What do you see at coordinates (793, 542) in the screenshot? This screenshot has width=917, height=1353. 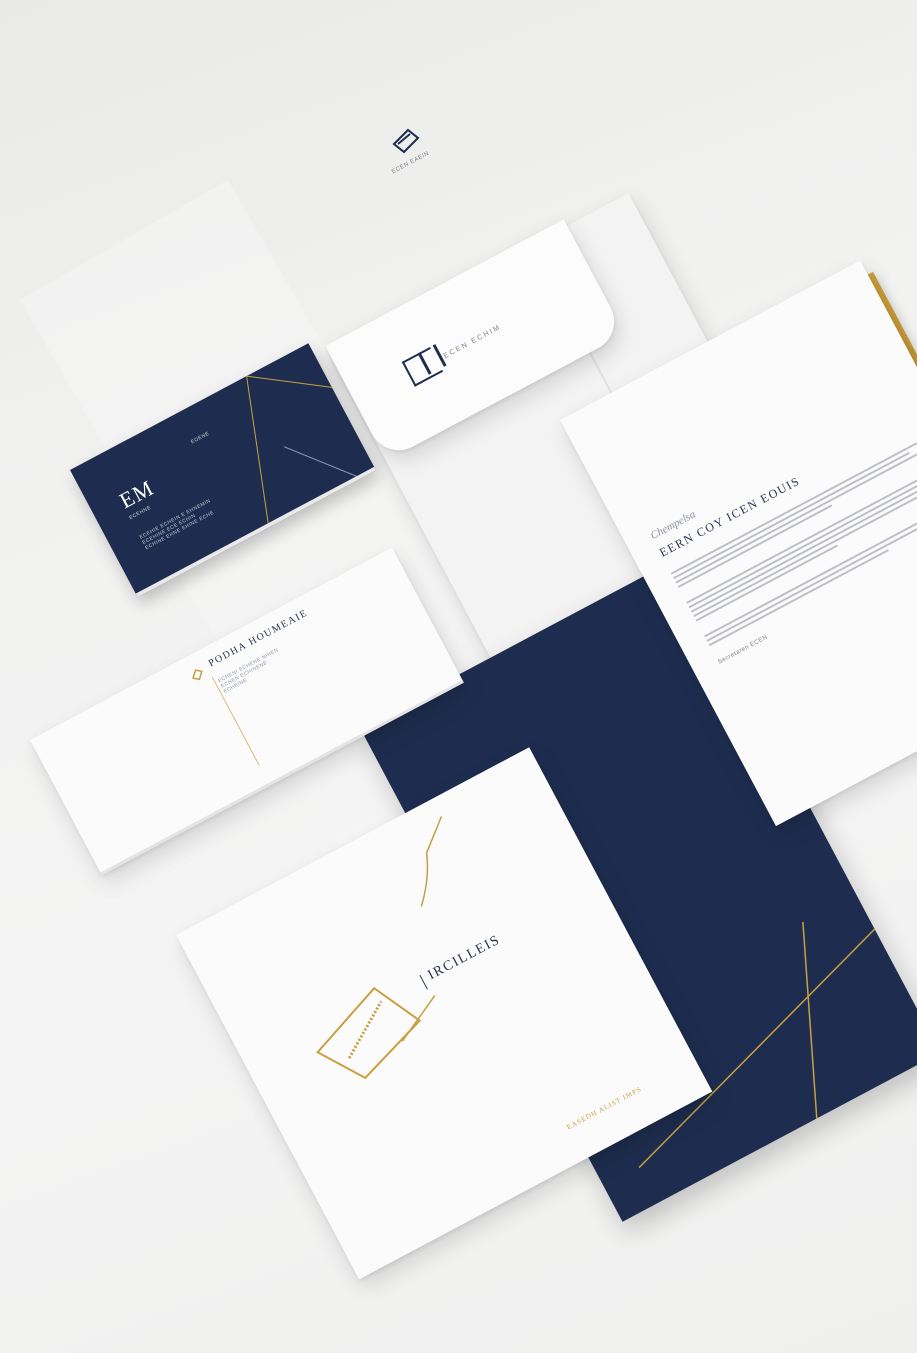 I see `letterhead-body` at bounding box center [793, 542].